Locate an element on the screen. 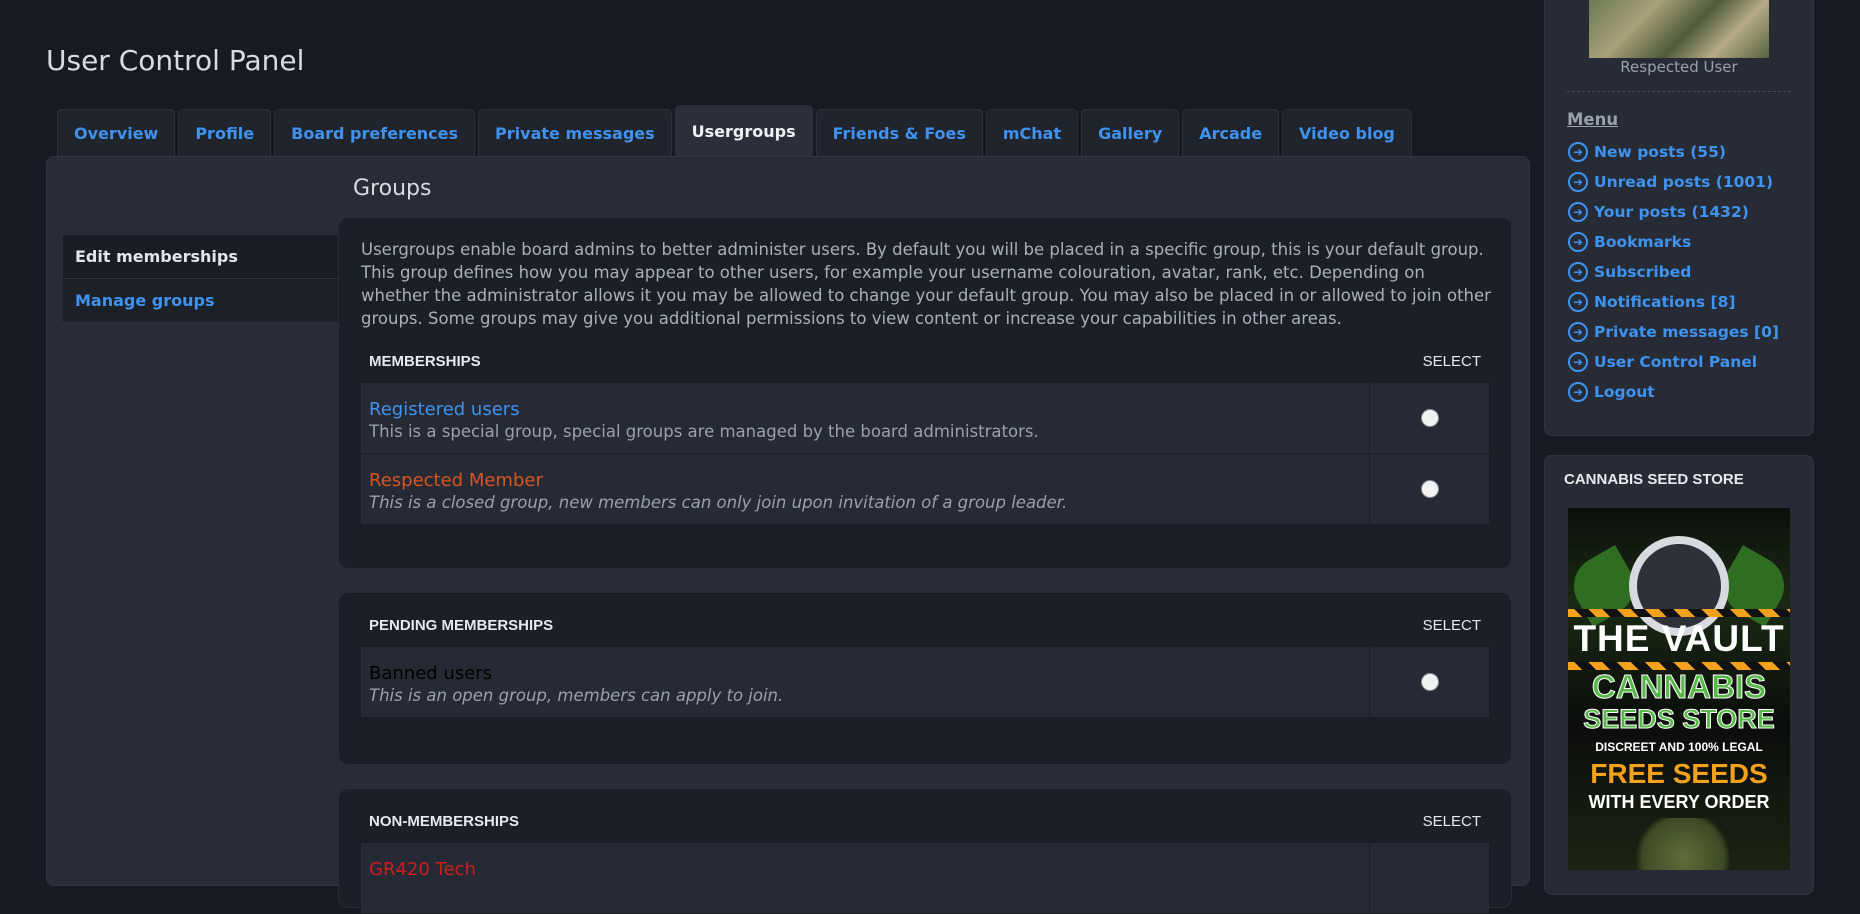 This screenshot has height=914, width=1860. menu-item-private-messages: ➜ Private messages [0] is located at coordinates (1673, 332).